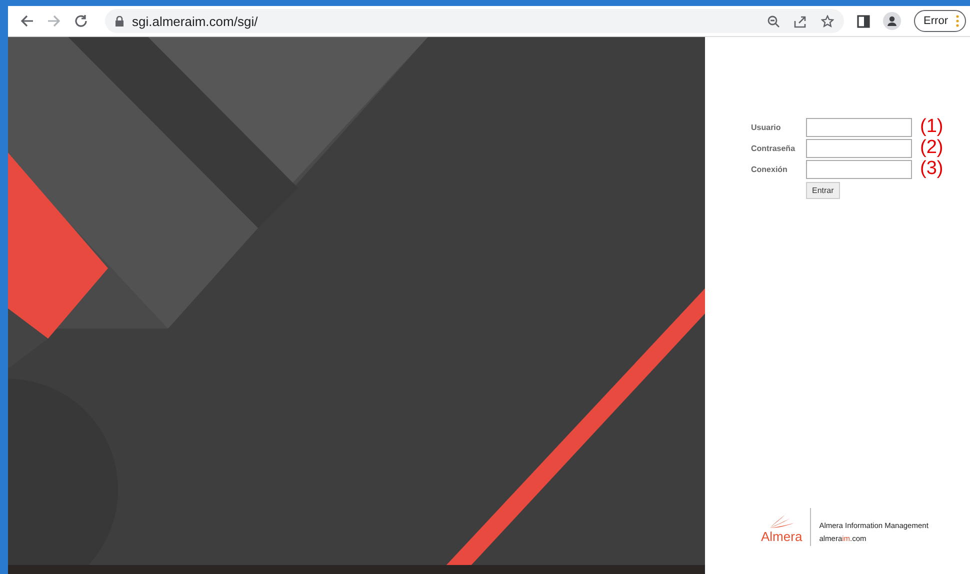 This screenshot has width=970, height=574. I want to click on annotation-number: (2), so click(932, 148).